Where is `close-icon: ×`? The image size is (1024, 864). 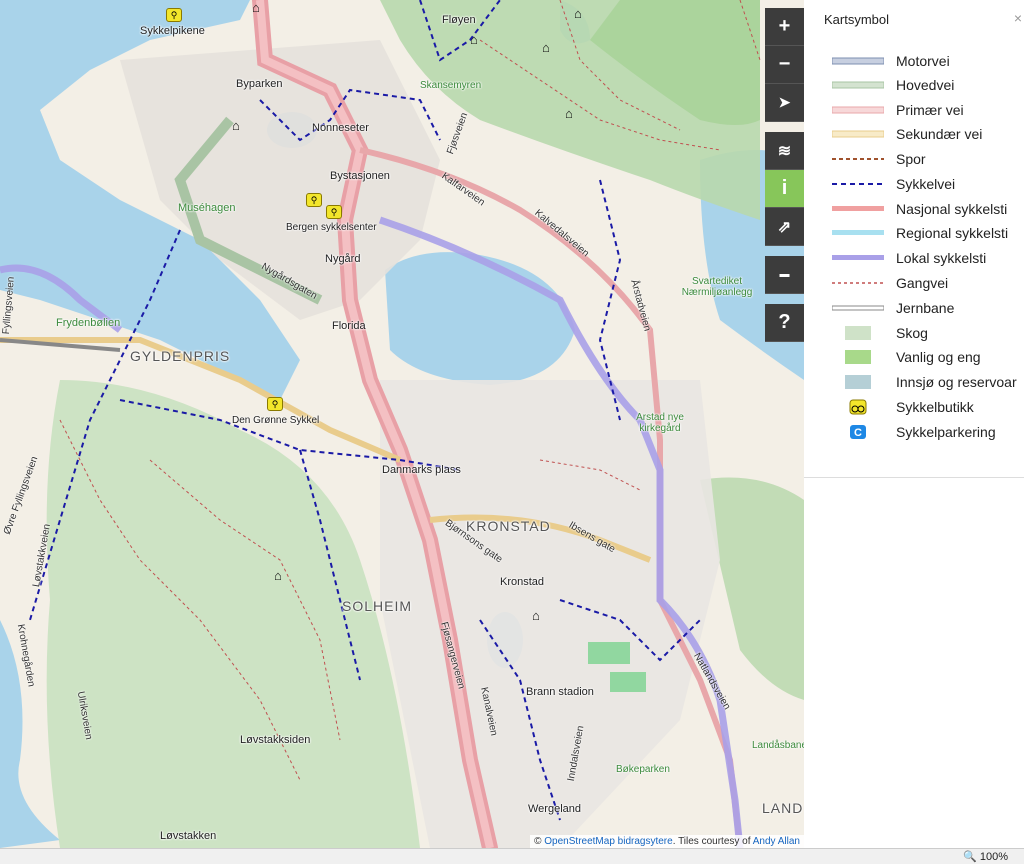 close-icon: × is located at coordinates (1018, 18).